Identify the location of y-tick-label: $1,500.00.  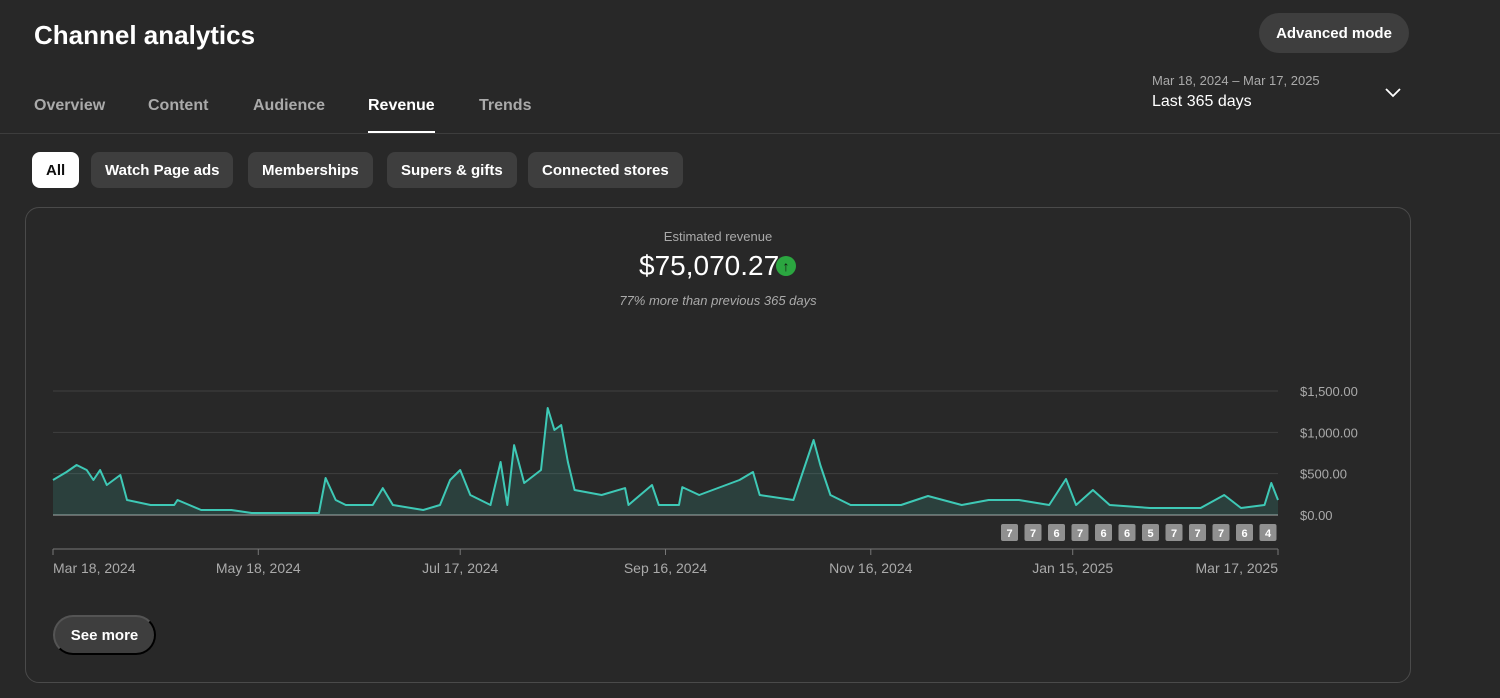
(1329, 391).